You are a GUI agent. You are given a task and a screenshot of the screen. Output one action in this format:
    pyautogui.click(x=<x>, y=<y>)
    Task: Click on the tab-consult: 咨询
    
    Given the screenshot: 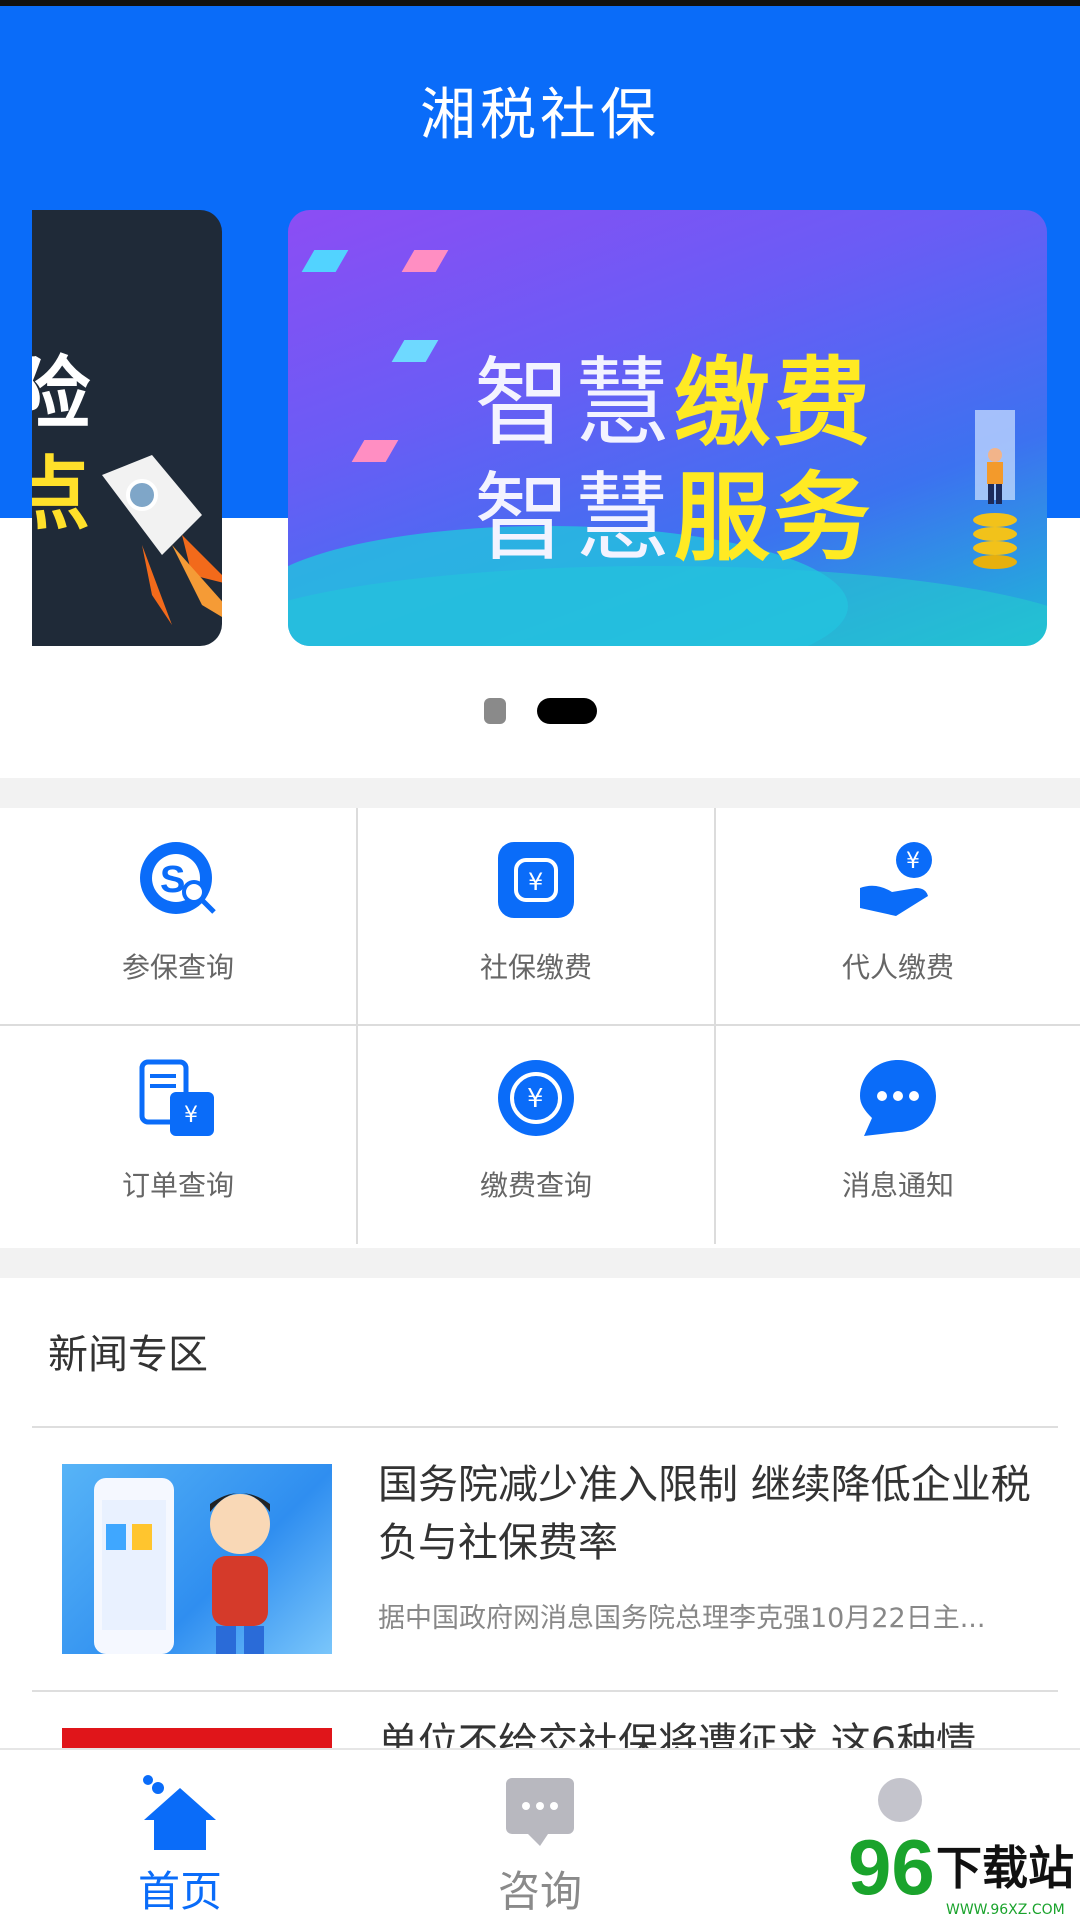 What is the action you would take?
    pyautogui.click(x=540, y=1836)
    